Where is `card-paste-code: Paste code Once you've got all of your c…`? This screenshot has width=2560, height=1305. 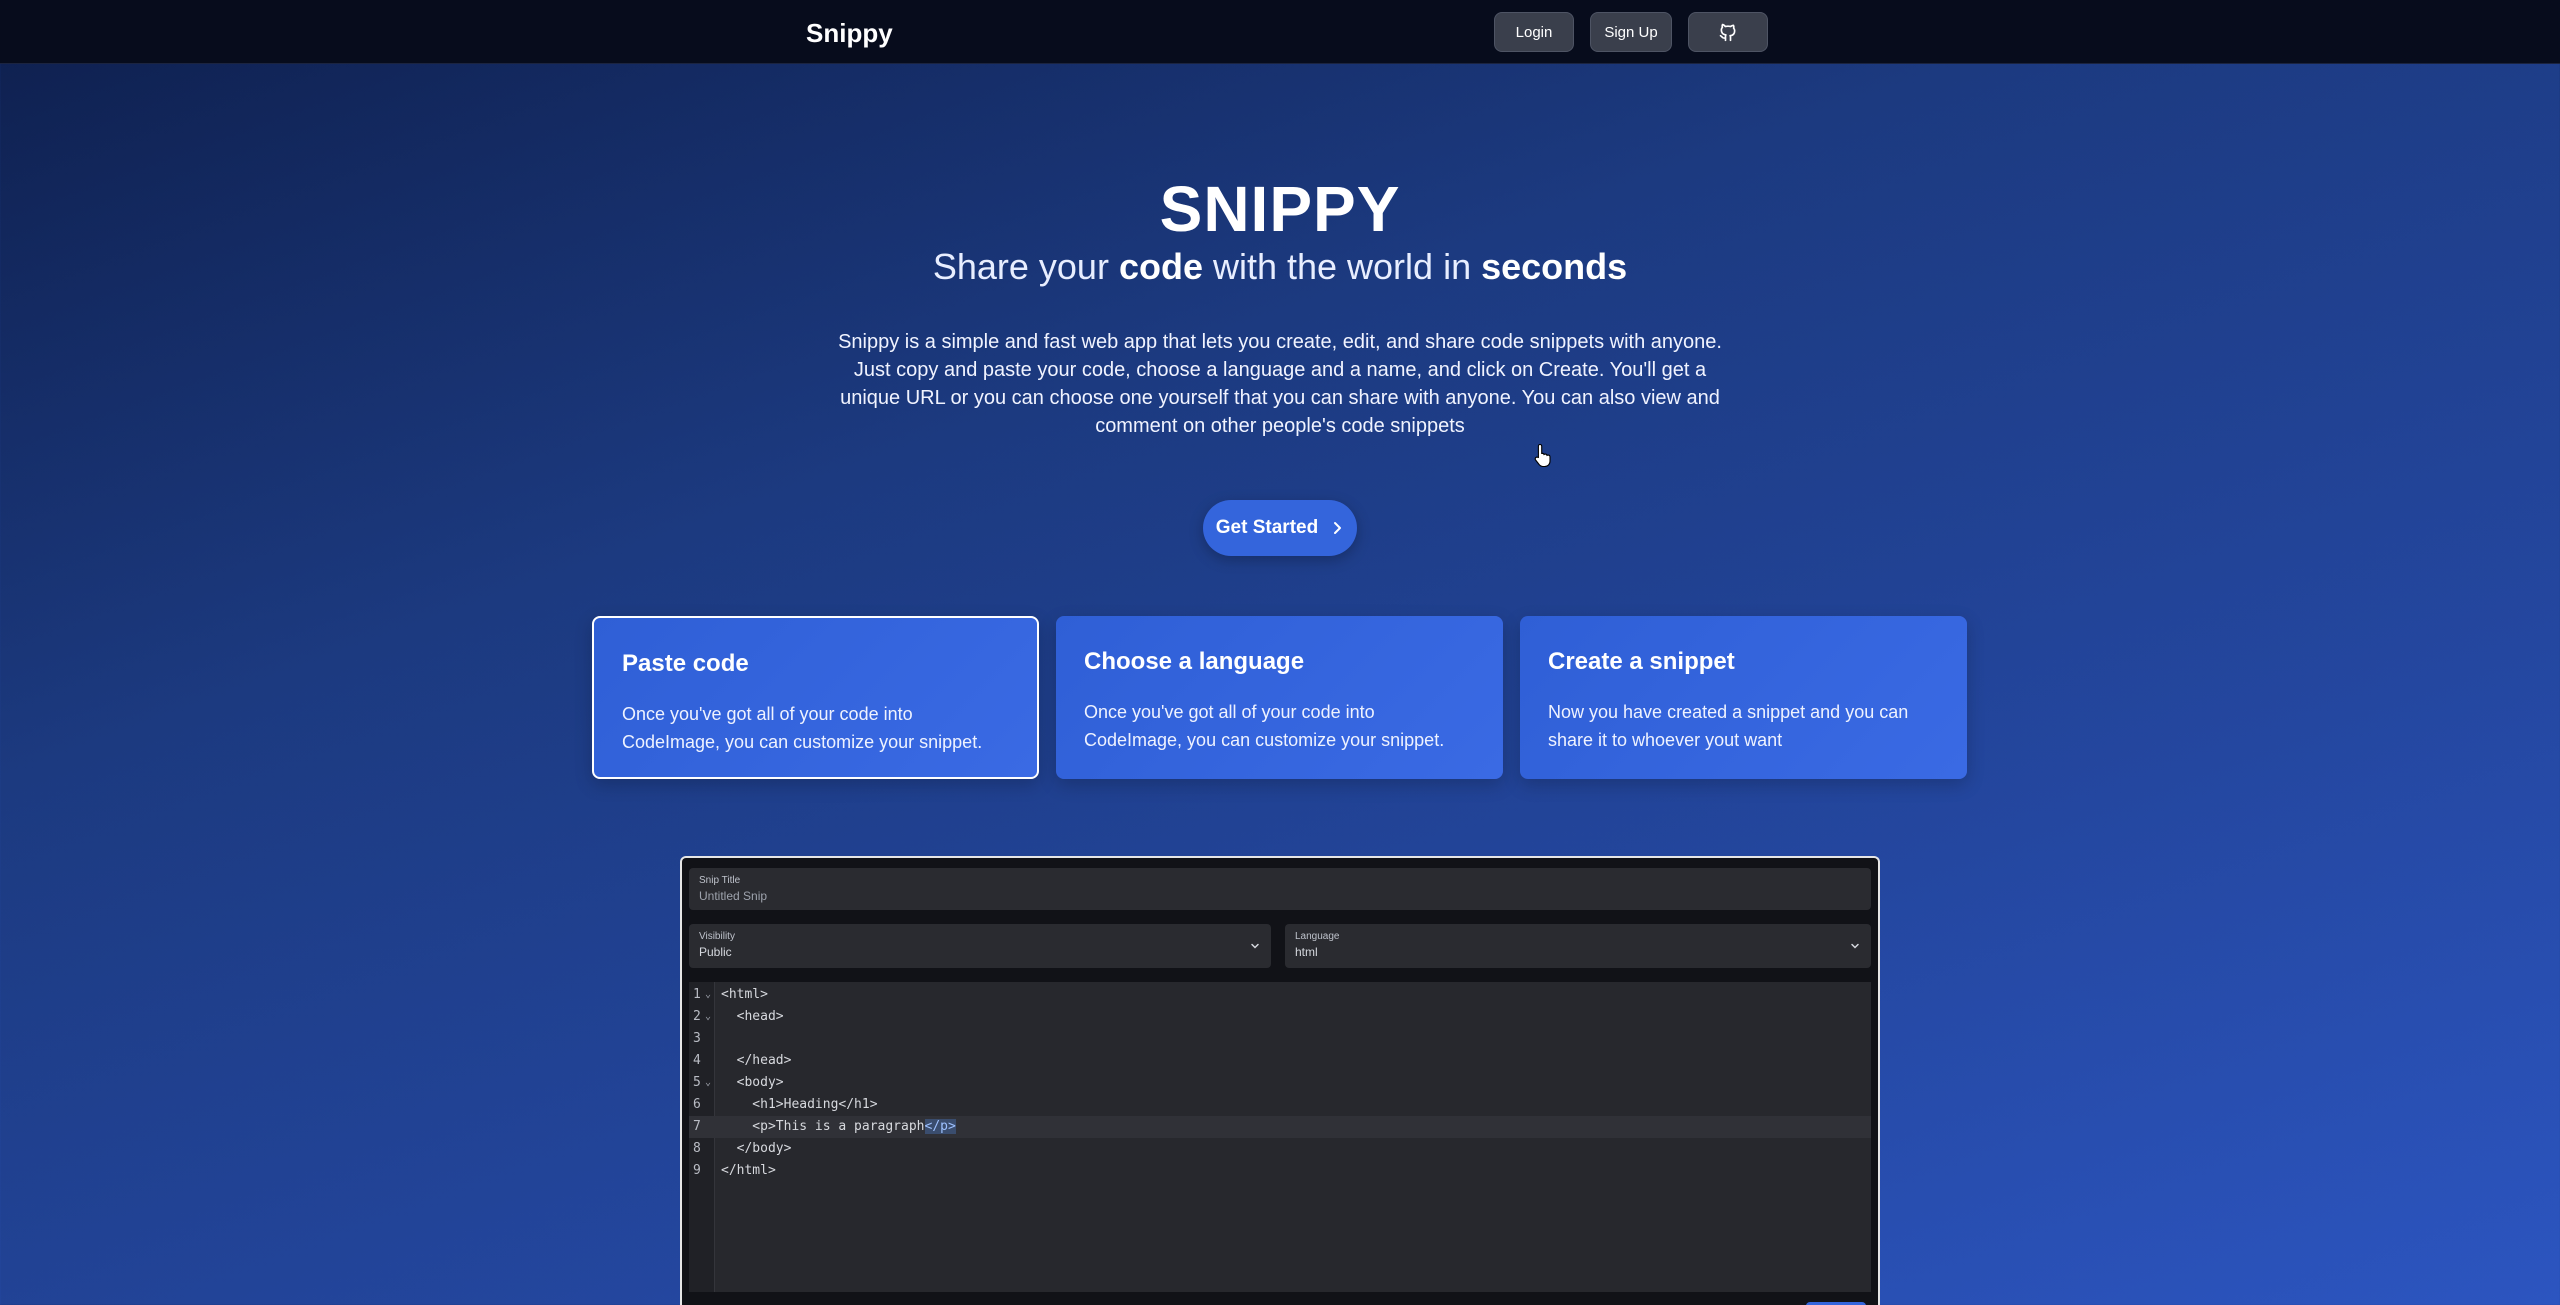 card-paste-code: Paste code Once you've got all of your c… is located at coordinates (815, 697).